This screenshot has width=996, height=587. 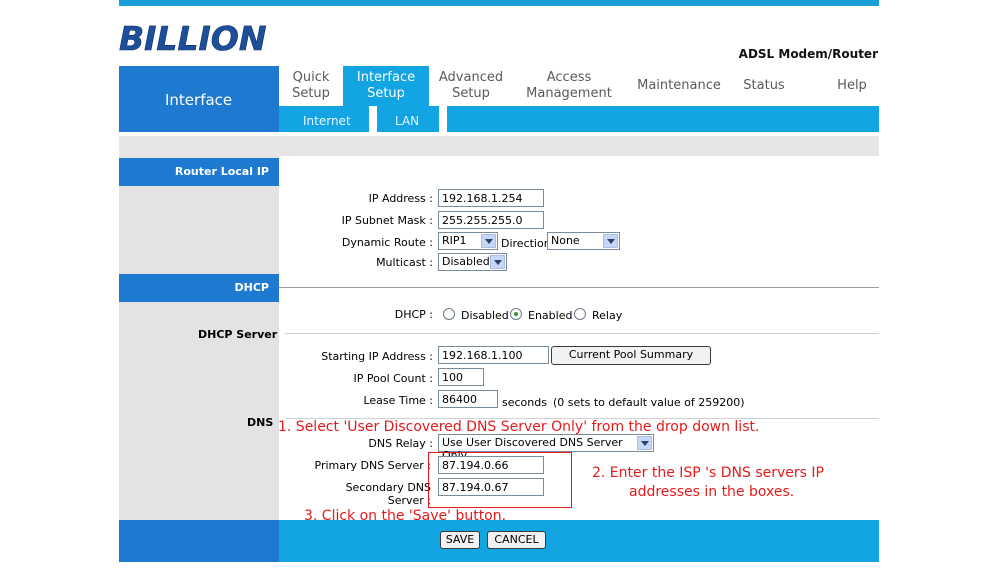 I want to click on direction-select: None, so click(x=583, y=241).